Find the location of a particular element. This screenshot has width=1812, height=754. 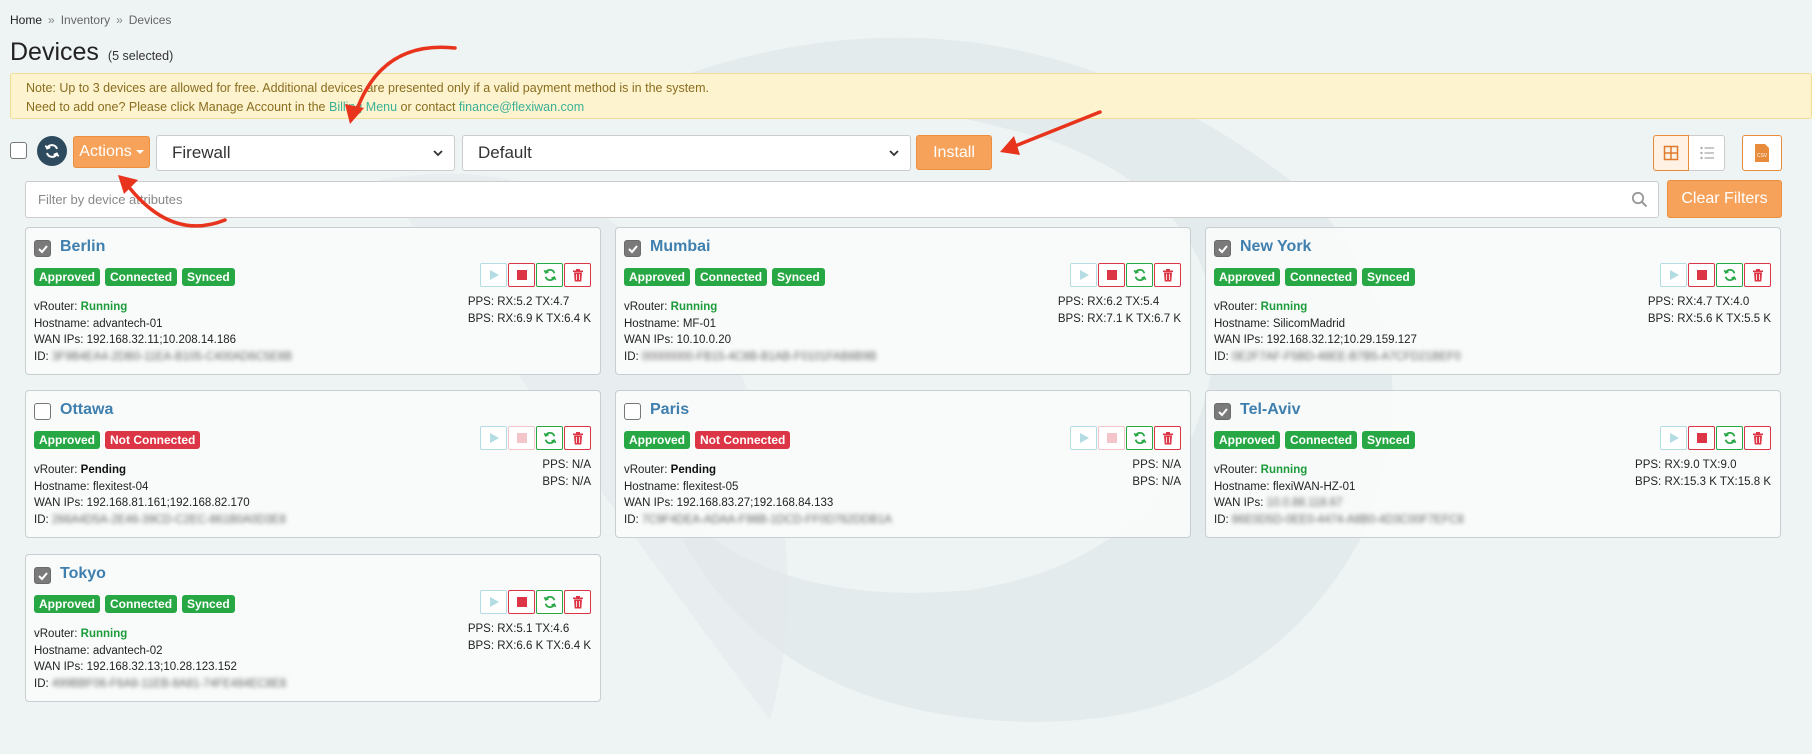

traffic-stats: PPS: N/A BPS: N/A is located at coordinates (566, 473).